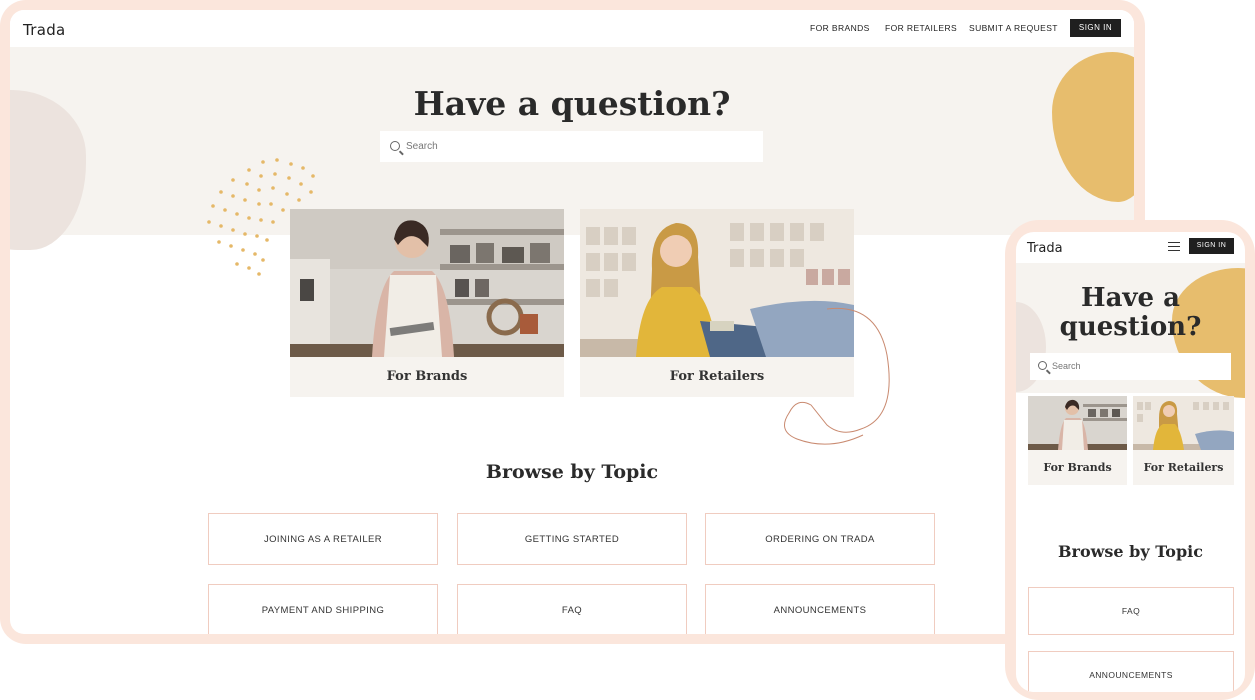 The height and width of the screenshot is (700, 1255). What do you see at coordinates (820, 609) in the screenshot?
I see `topic-announcements: ANNOUNCEMENTS` at bounding box center [820, 609].